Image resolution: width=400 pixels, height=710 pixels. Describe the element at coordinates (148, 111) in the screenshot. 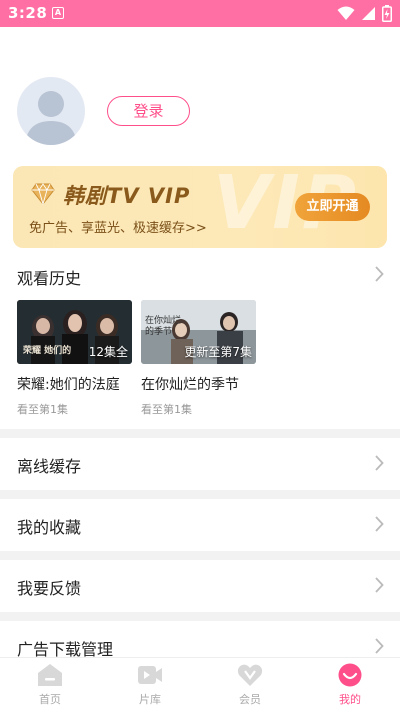

I see `login-button: 登录` at that location.